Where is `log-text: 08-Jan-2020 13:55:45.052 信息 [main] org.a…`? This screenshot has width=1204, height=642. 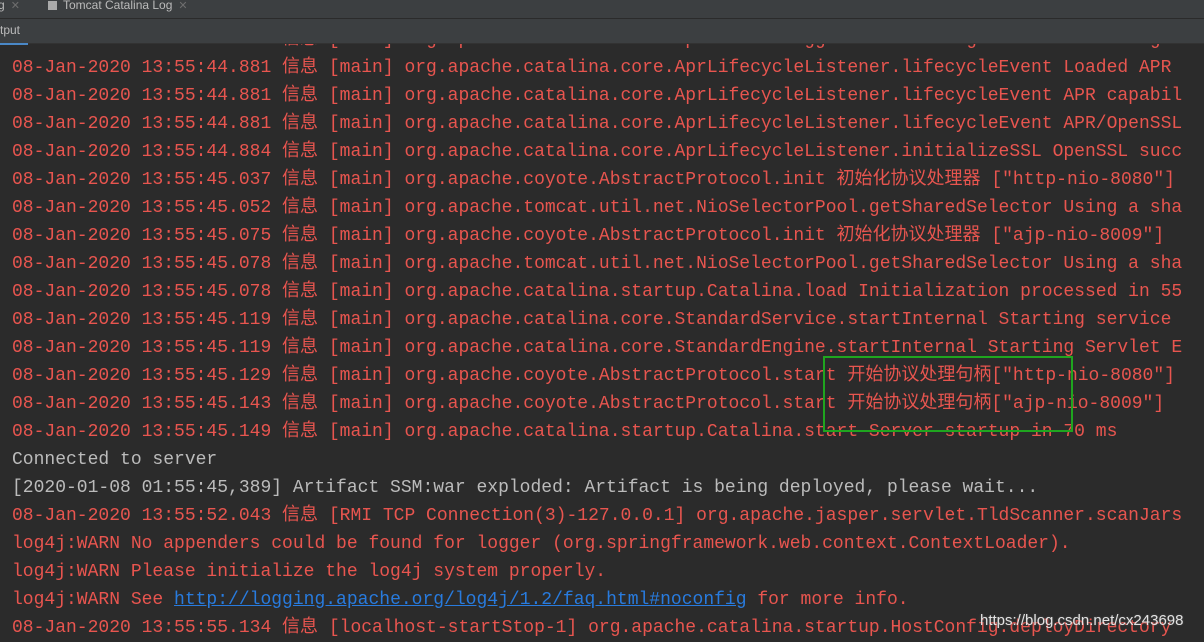 log-text: 08-Jan-2020 13:55:45.052 信息 [main] org.a… is located at coordinates (597, 208).